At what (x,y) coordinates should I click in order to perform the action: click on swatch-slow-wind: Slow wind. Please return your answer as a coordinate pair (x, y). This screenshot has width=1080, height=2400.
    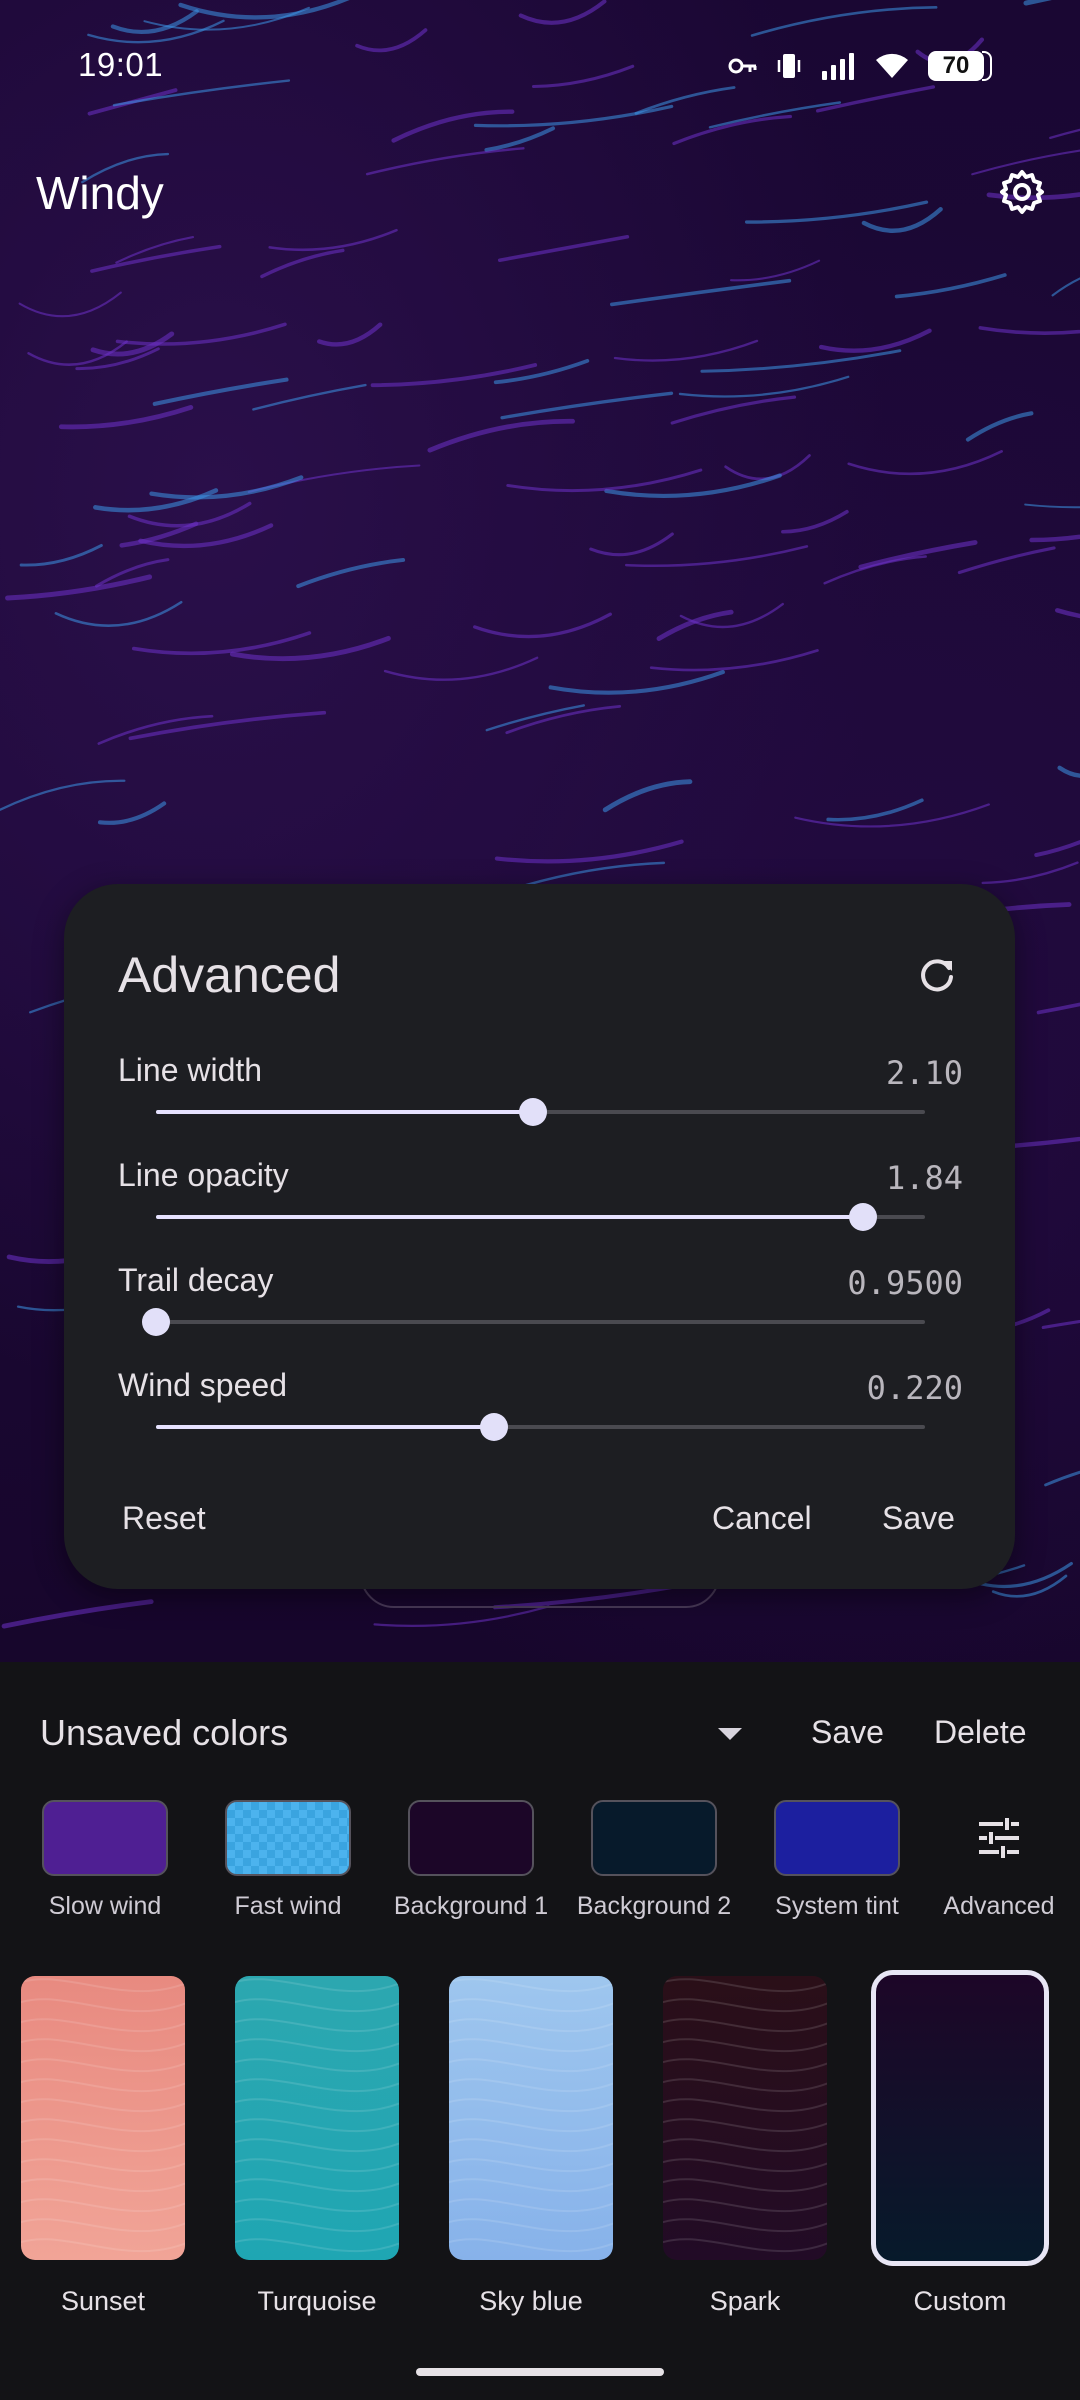
    Looking at the image, I should click on (105, 1860).